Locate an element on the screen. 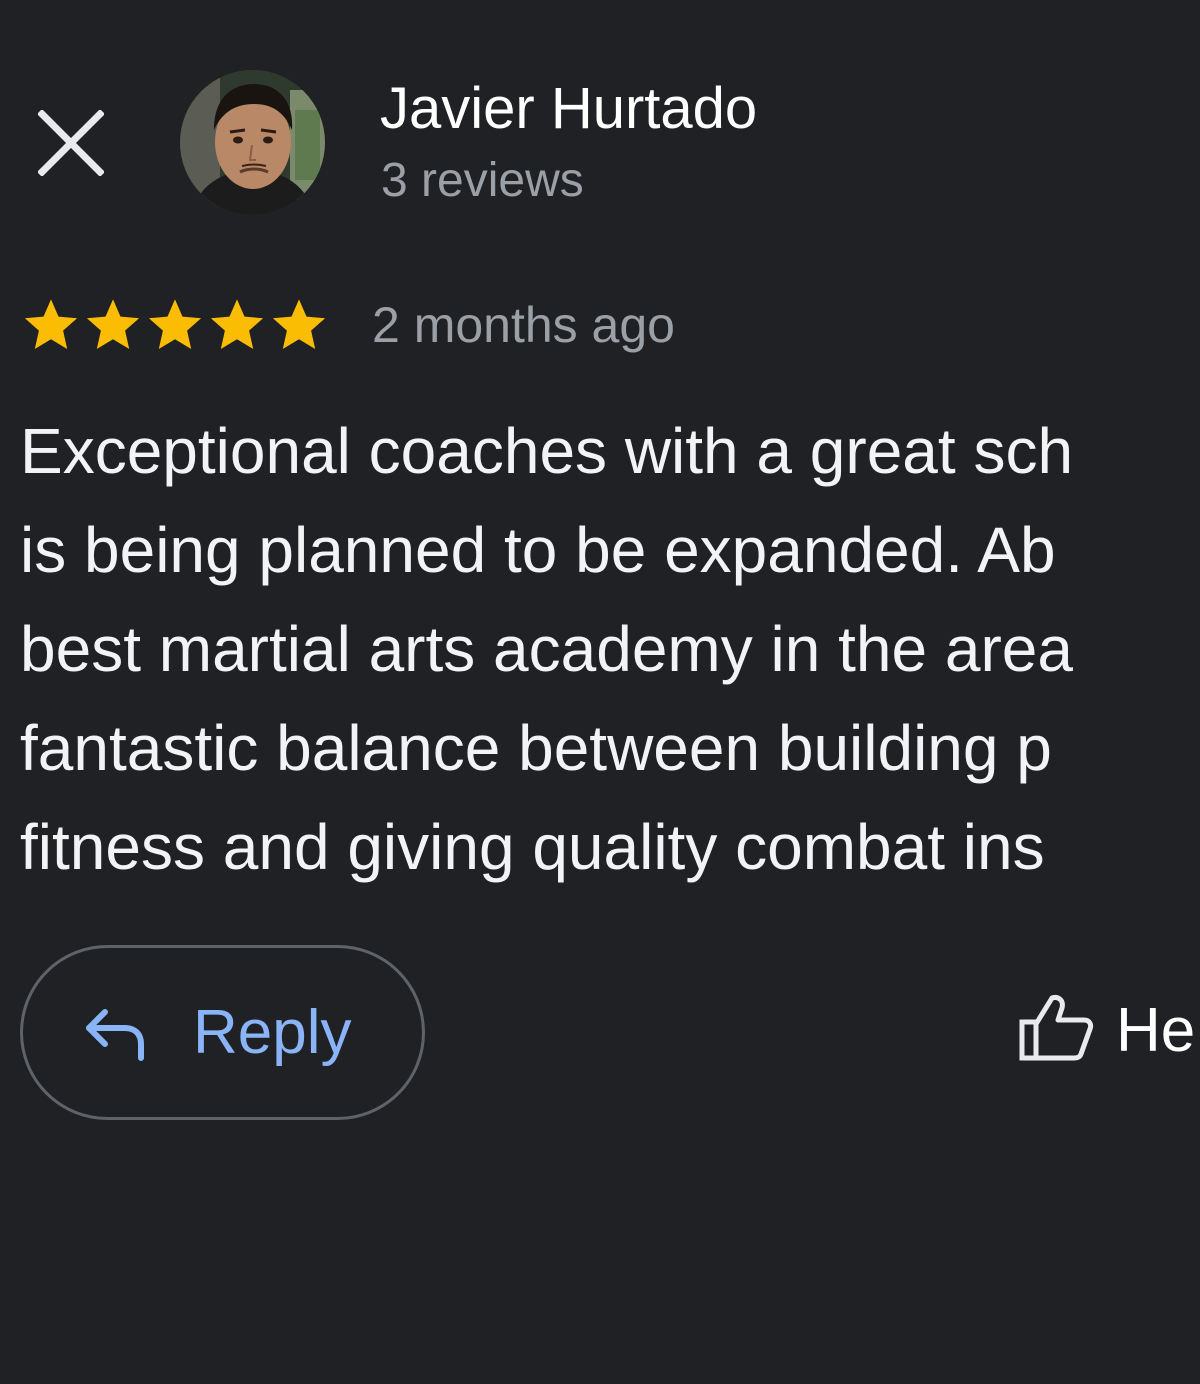  helpful-label: He is located at coordinates (1156, 1030).